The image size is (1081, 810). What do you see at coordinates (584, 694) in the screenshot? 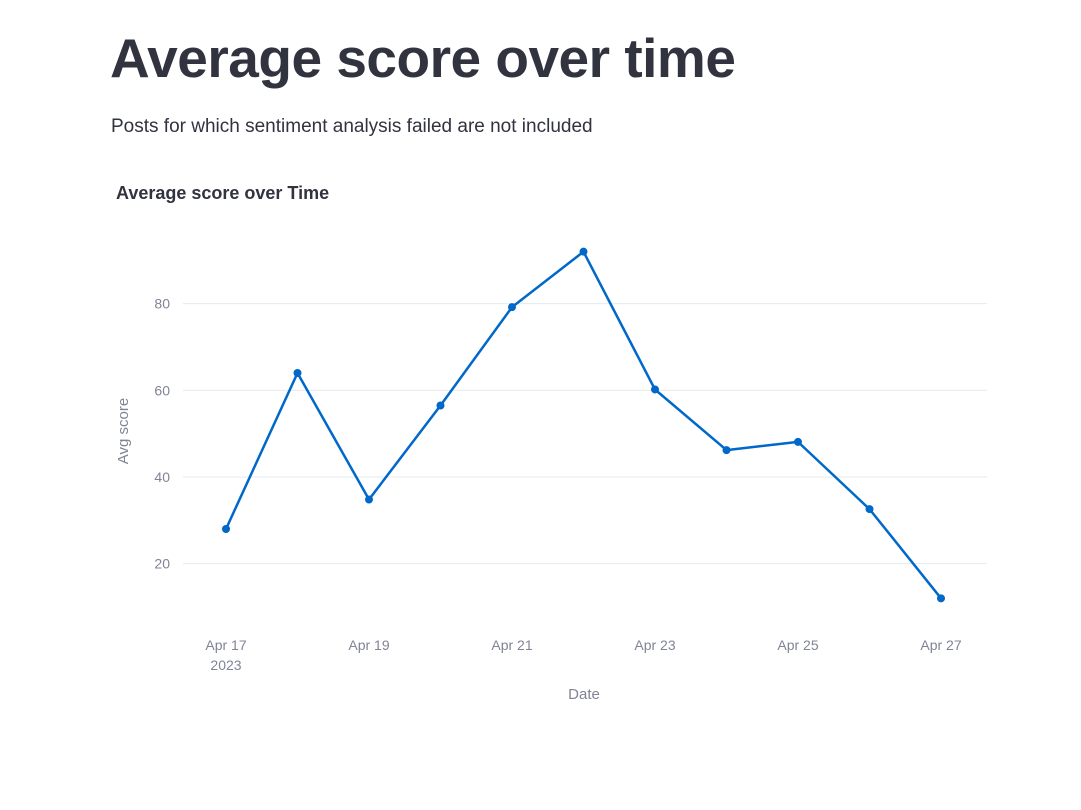
I see `x-axis-title: Date` at bounding box center [584, 694].